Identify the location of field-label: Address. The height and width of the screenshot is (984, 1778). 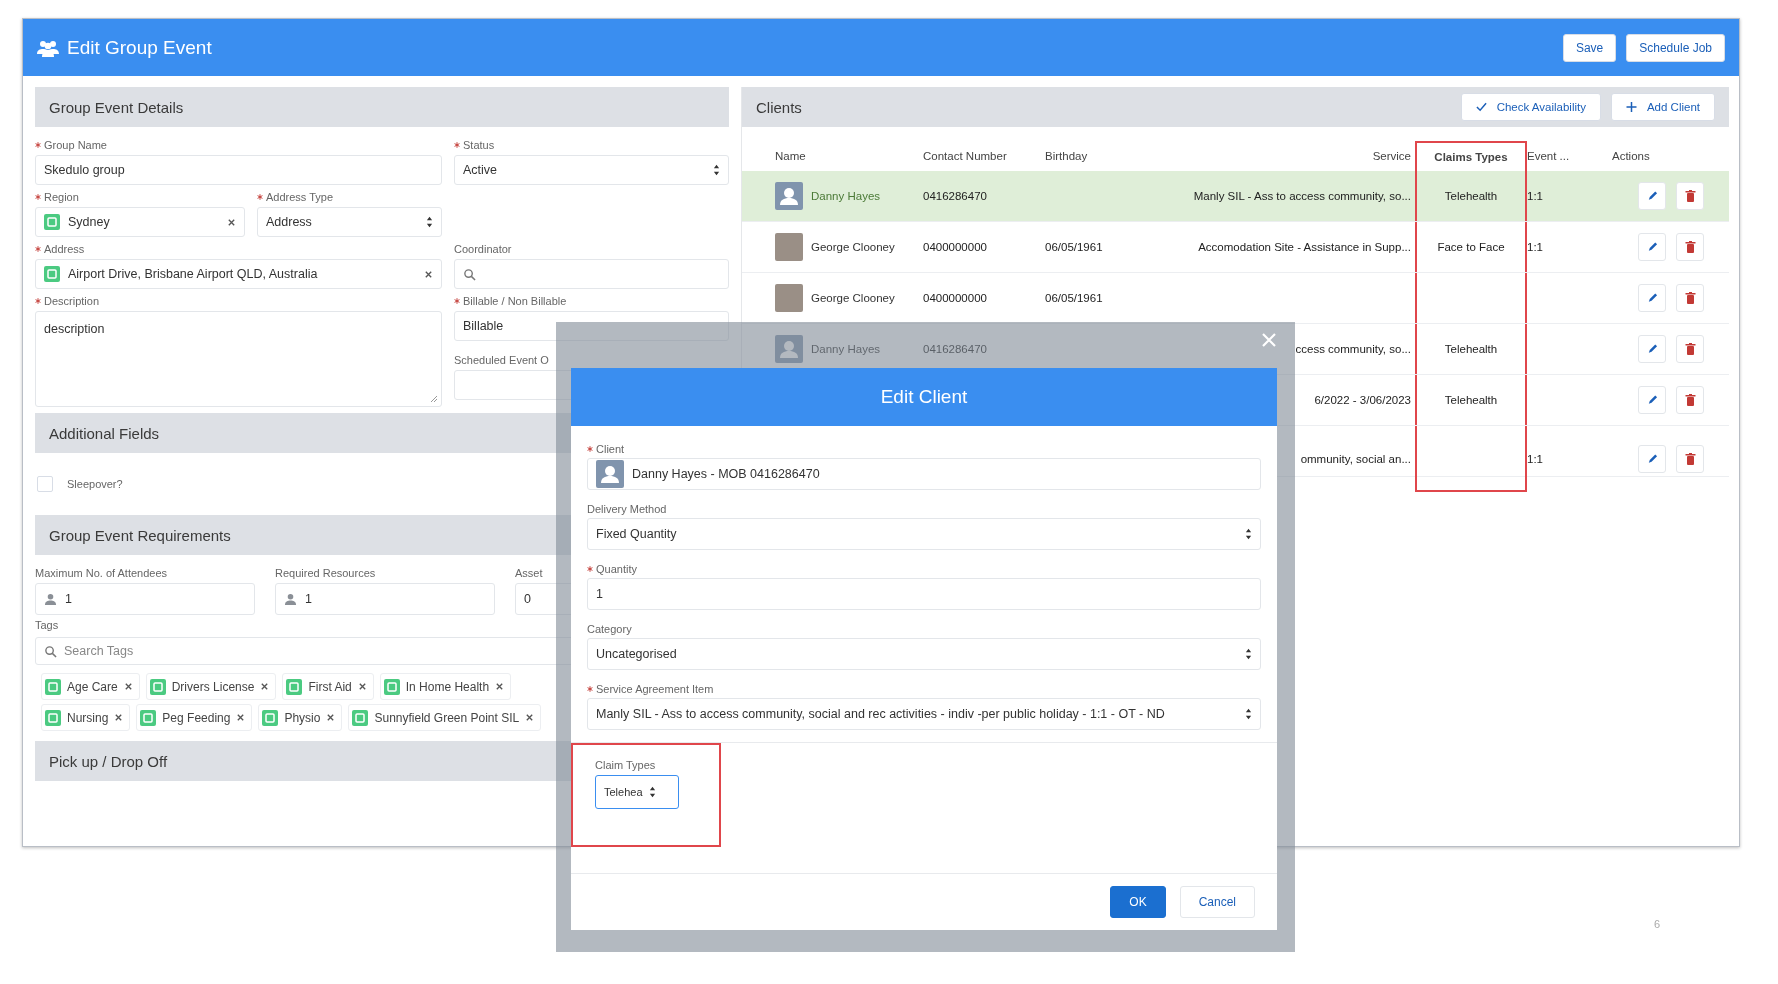
(64, 249).